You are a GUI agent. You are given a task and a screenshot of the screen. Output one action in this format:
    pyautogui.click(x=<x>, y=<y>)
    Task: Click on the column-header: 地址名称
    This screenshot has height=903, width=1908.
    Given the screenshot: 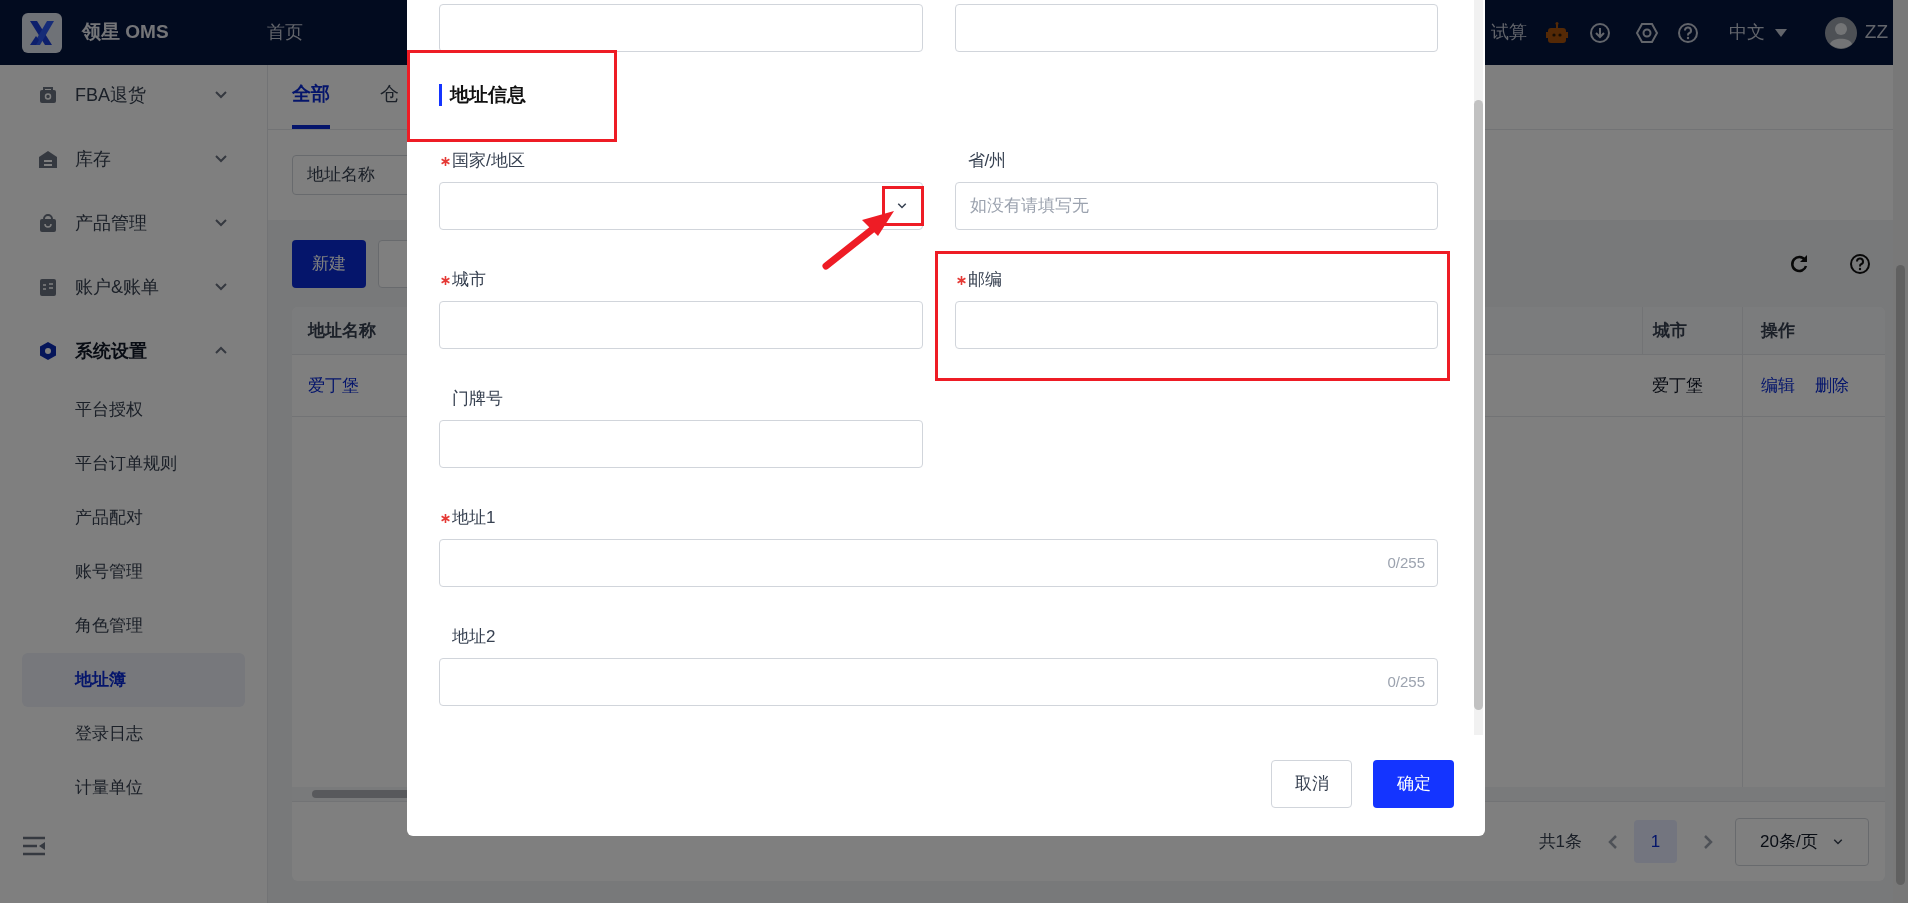 What is the action you would take?
    pyautogui.click(x=342, y=330)
    